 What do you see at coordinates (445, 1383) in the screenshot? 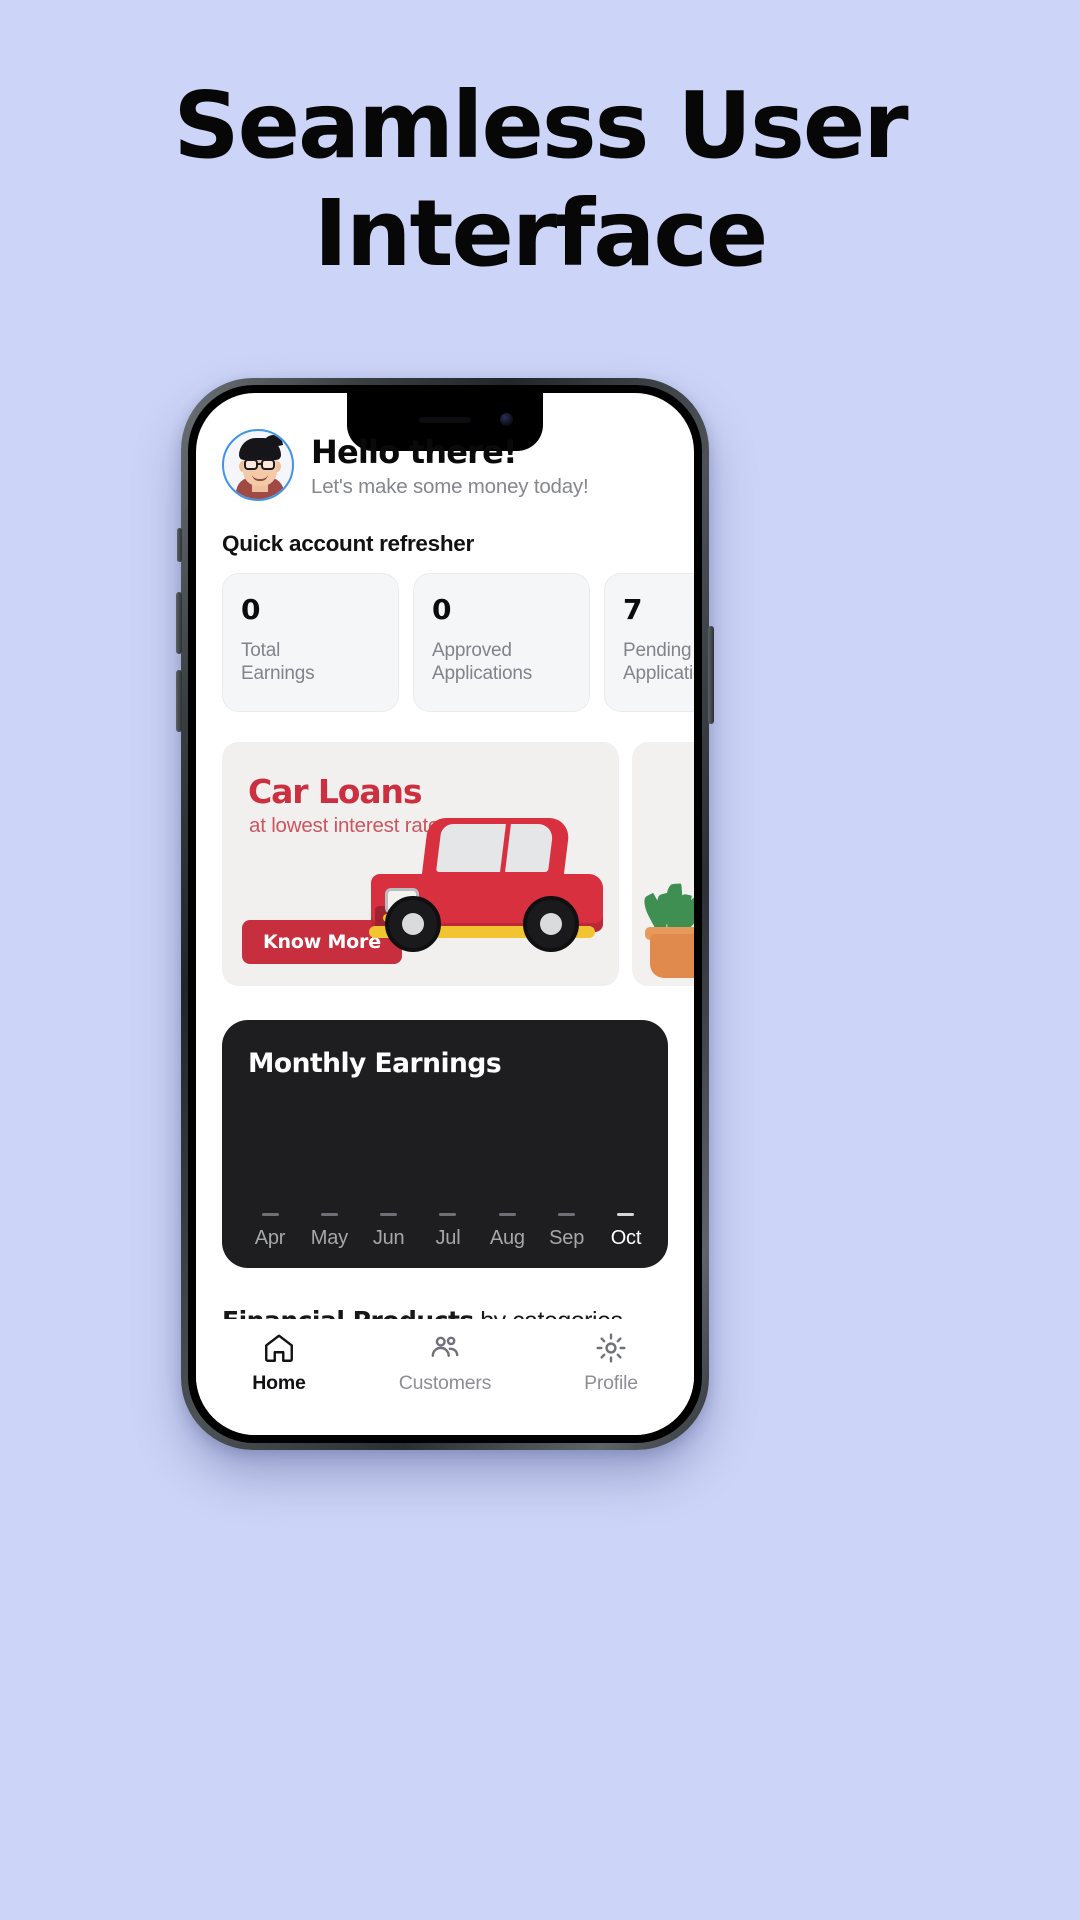
I see `nav-label: Customers` at bounding box center [445, 1383].